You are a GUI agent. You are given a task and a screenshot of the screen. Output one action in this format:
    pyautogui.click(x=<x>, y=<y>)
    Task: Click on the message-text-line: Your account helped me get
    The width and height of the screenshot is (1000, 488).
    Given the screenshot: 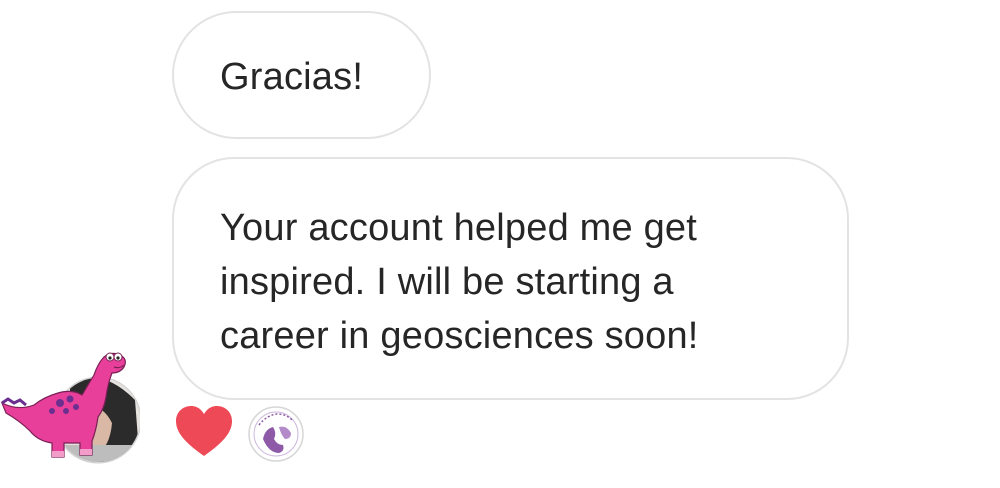 What is the action you would take?
    pyautogui.click(x=459, y=228)
    